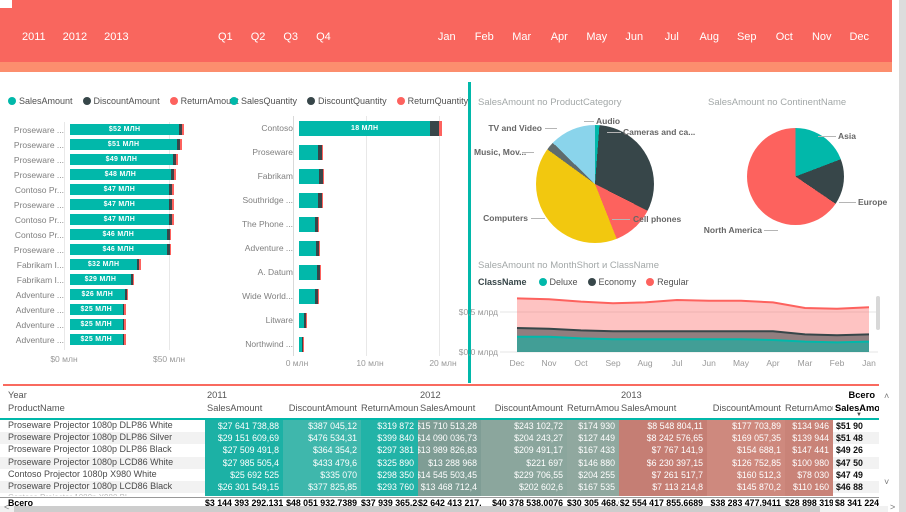  I want to click on value-cell: $27 509 491,8, so click(244, 450).